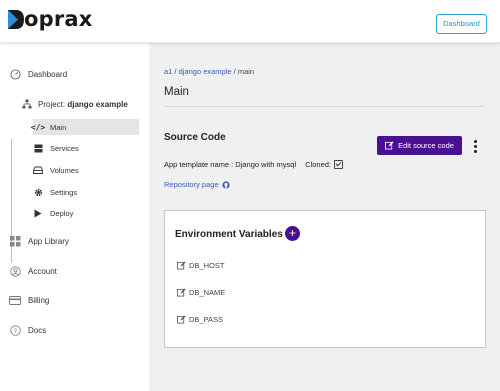  I want to click on sidebar-item-label: Main, so click(58, 127).